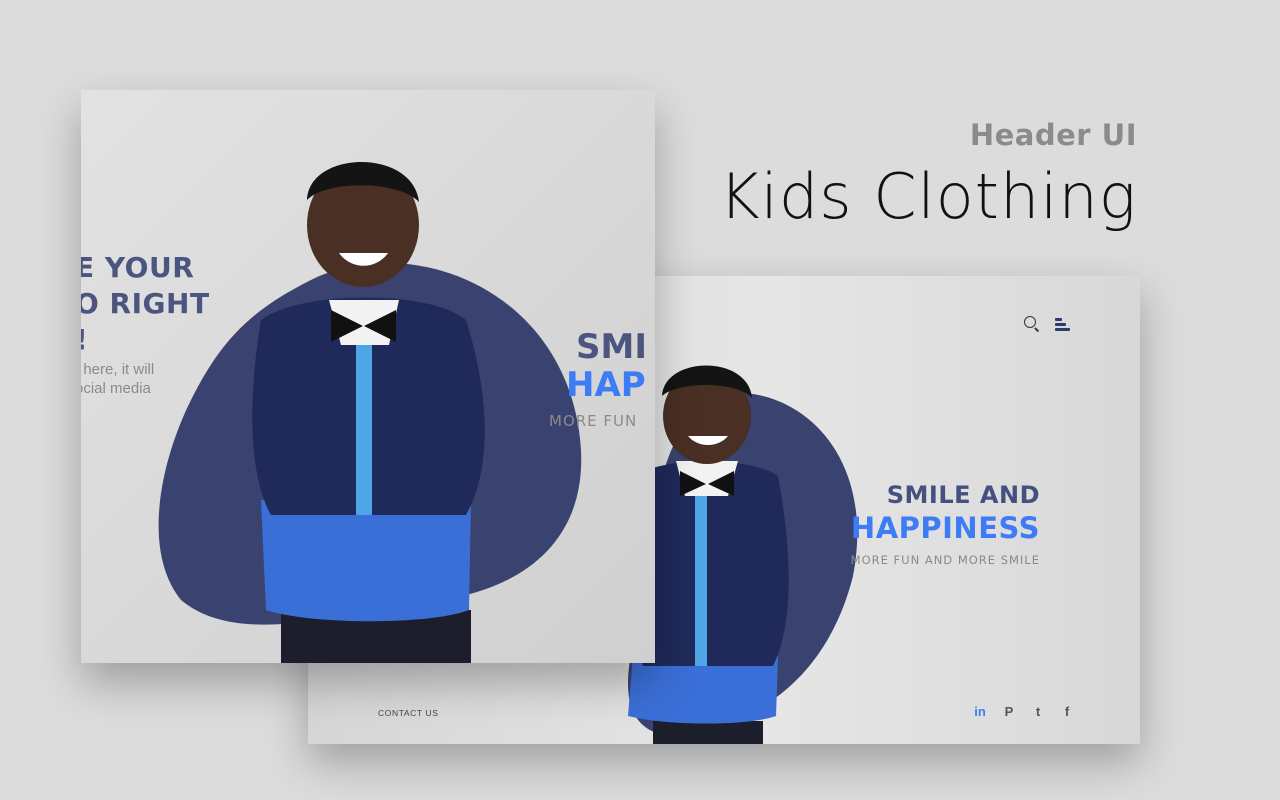 This screenshot has width=1280, height=800. What do you see at coordinates (1009, 711) in the screenshot?
I see `pinterest-icon: P` at bounding box center [1009, 711].